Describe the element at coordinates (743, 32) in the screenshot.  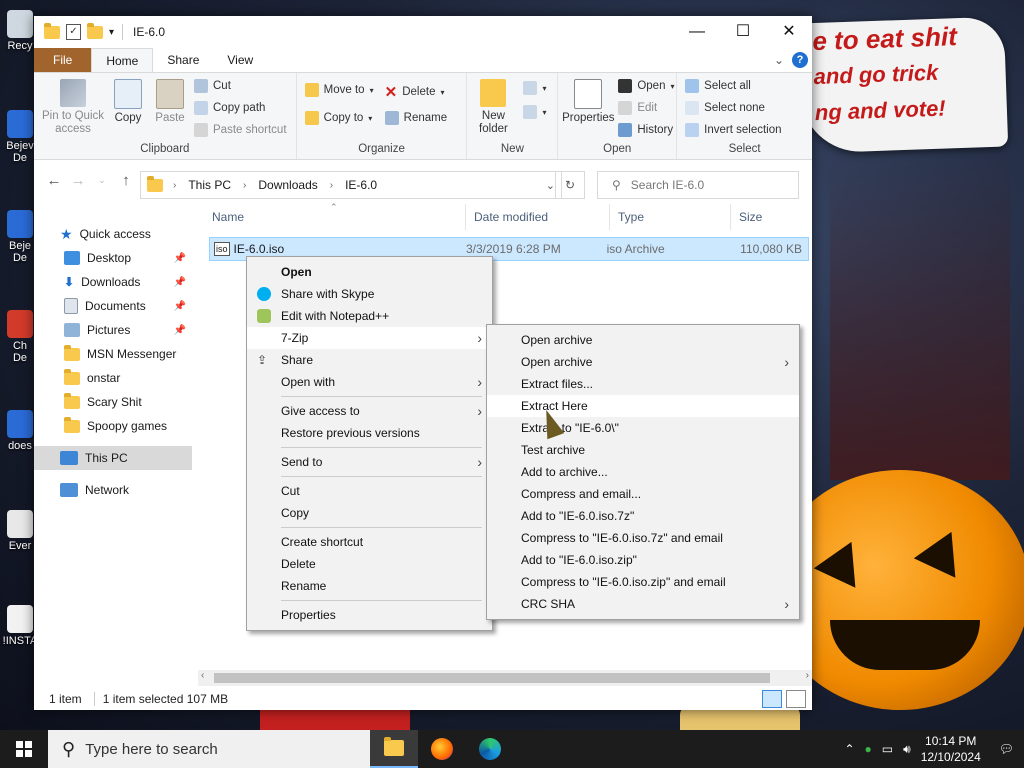
I see `maximize-button: ☐` at that location.